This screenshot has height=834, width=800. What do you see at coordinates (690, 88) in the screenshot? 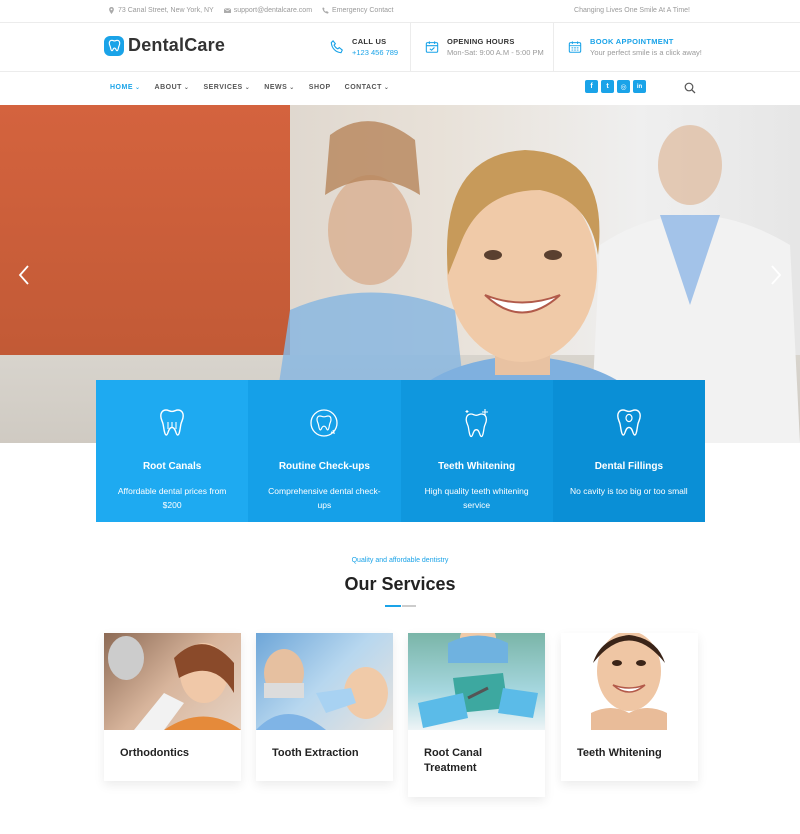
I see `search-icon` at bounding box center [690, 88].